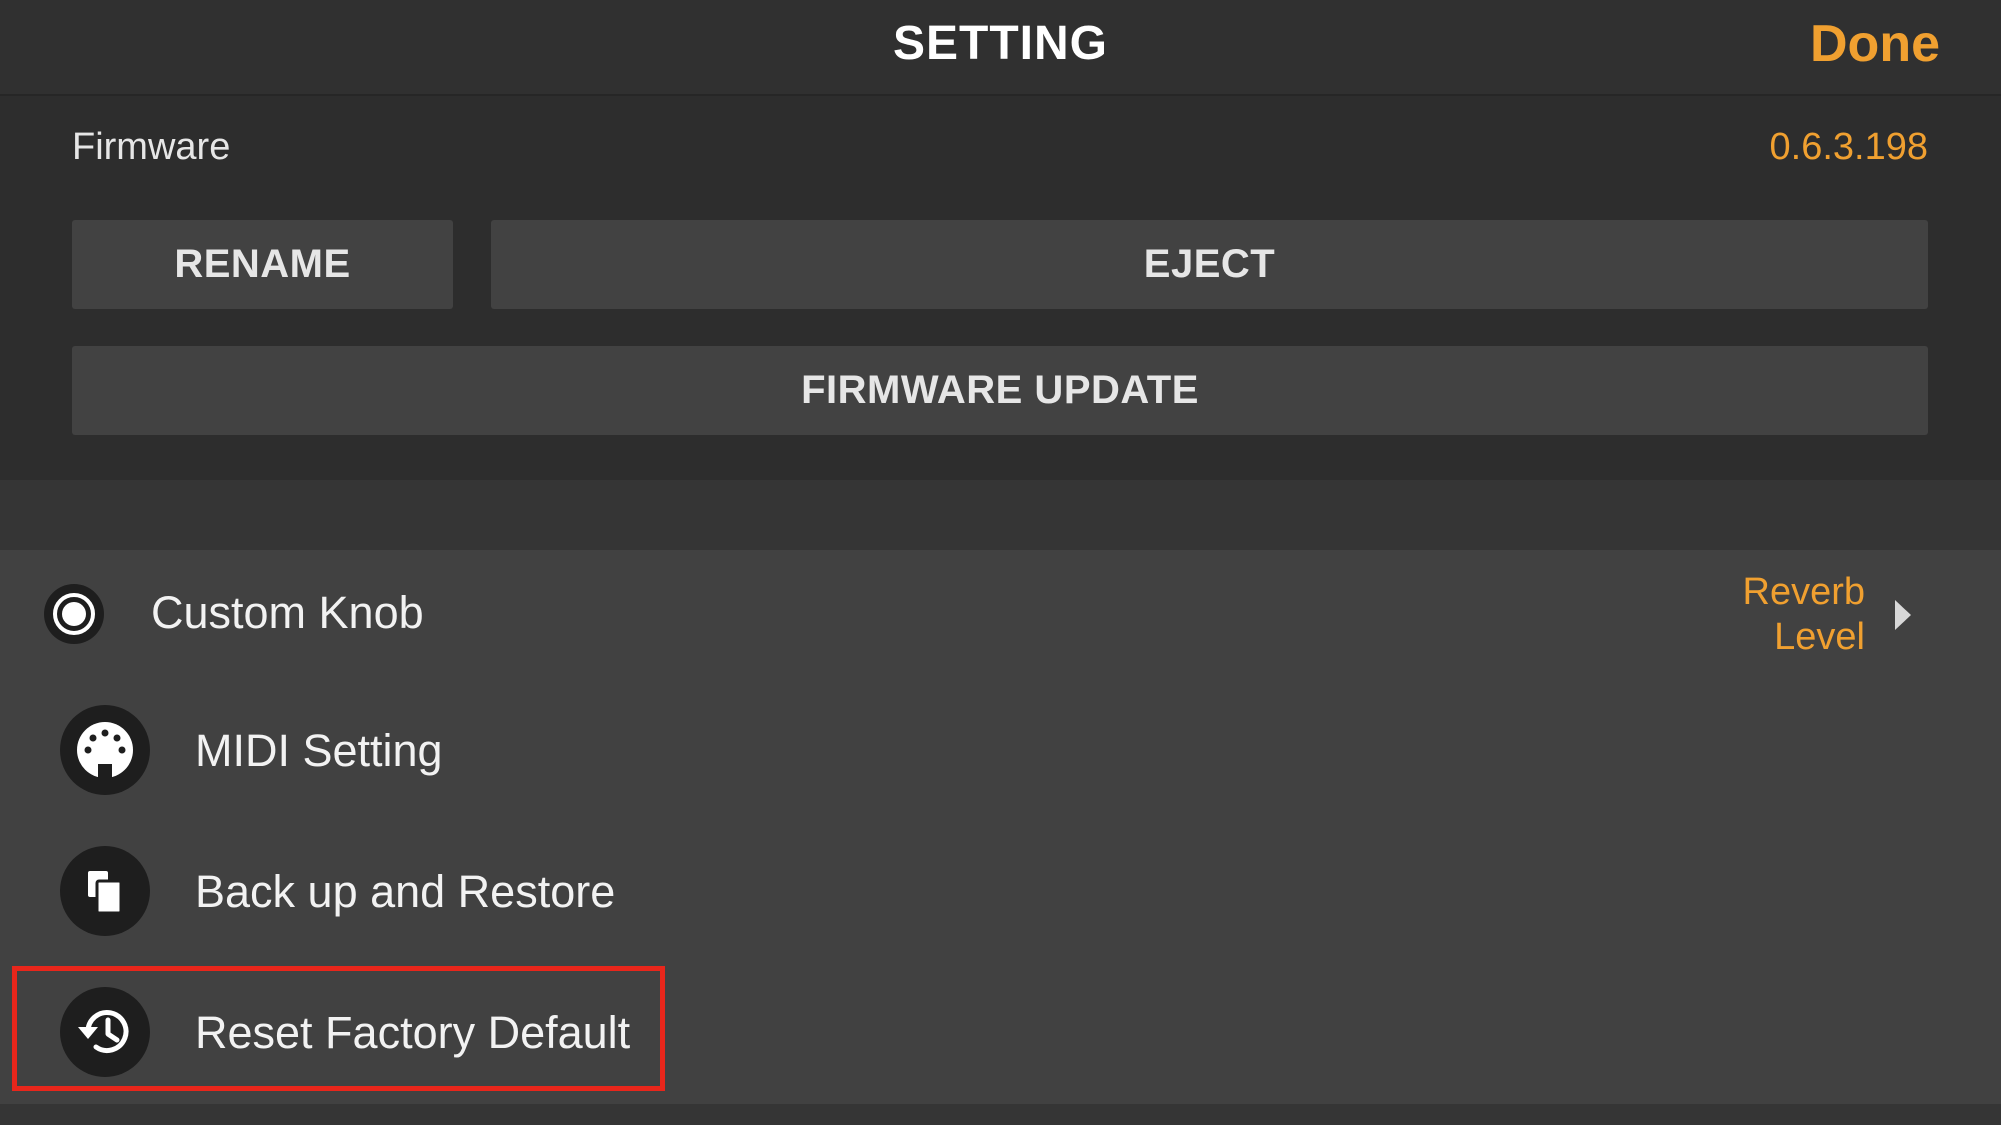 The height and width of the screenshot is (1125, 2001). I want to click on page-title: SETTING, so click(1000, 43).